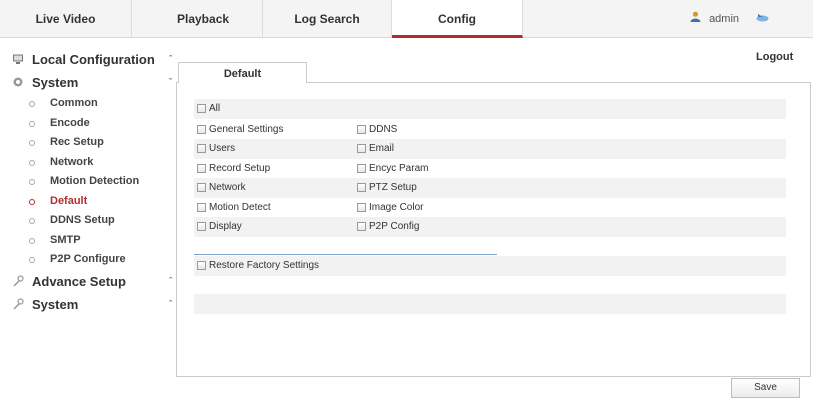 This screenshot has width=813, height=401. I want to click on checkbox-network, so click(201, 187).